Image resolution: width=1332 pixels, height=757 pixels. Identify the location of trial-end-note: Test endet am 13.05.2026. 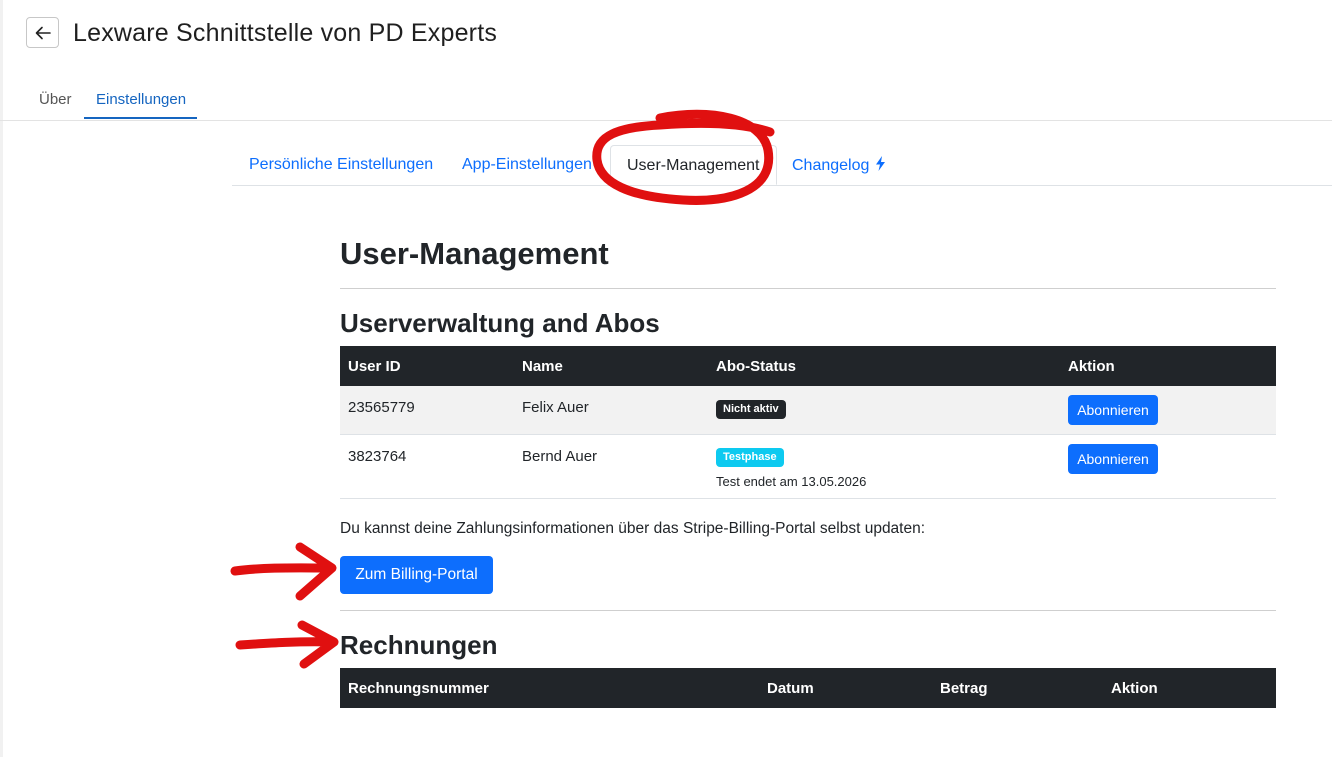
(791, 481).